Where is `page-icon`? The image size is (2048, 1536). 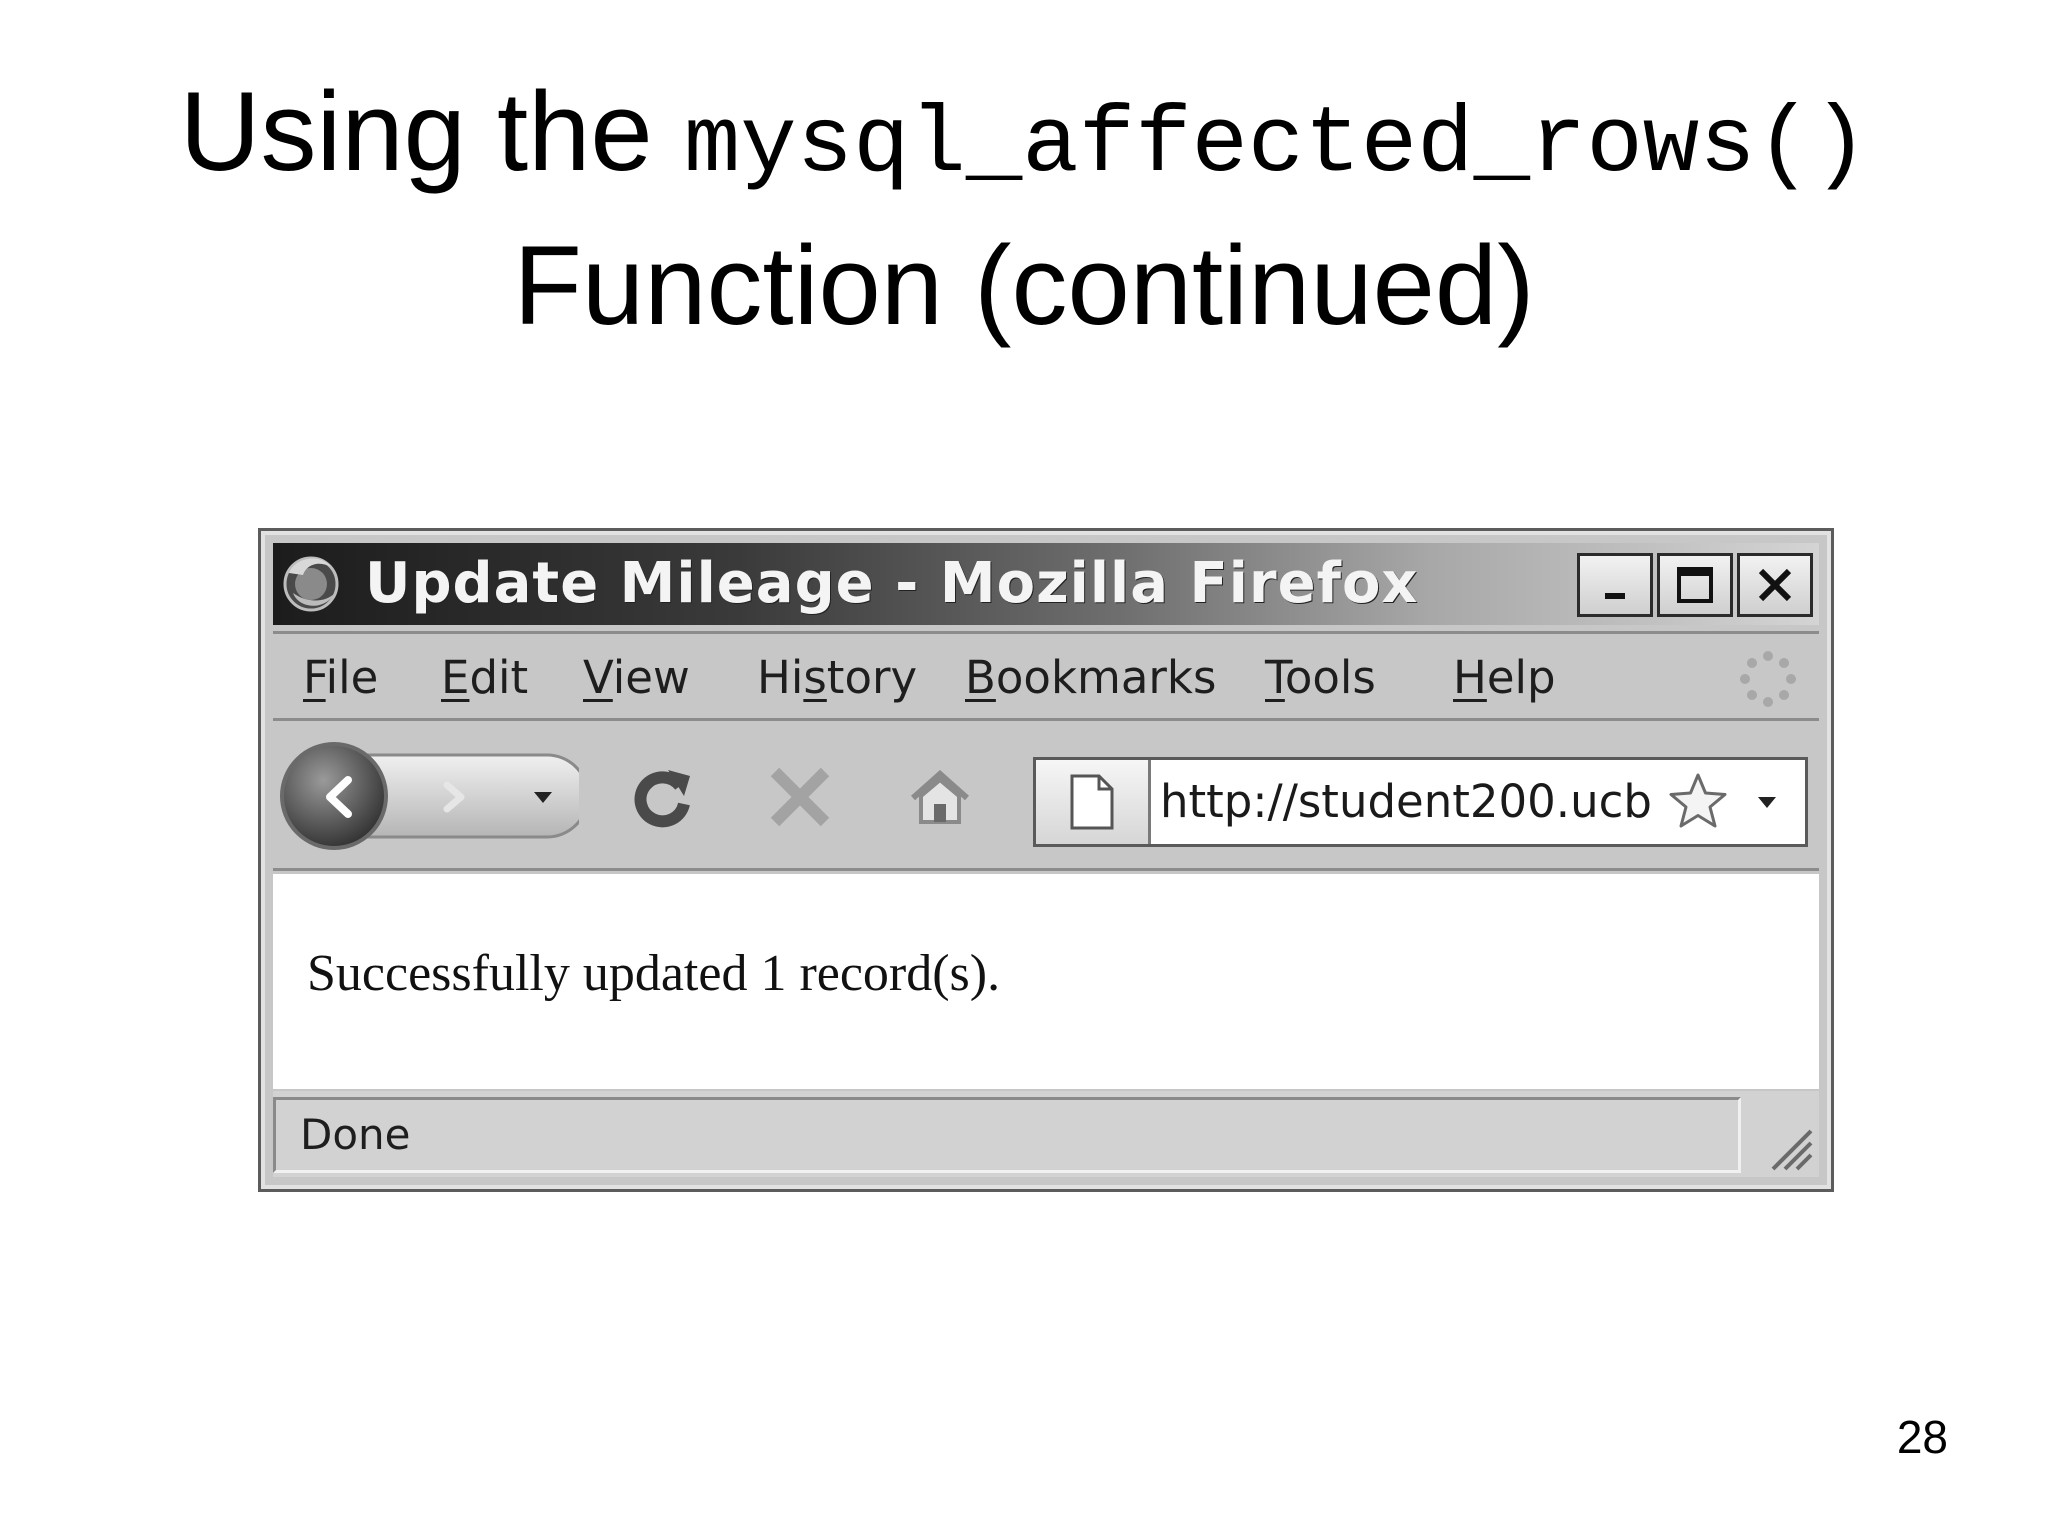 page-icon is located at coordinates (1092, 802).